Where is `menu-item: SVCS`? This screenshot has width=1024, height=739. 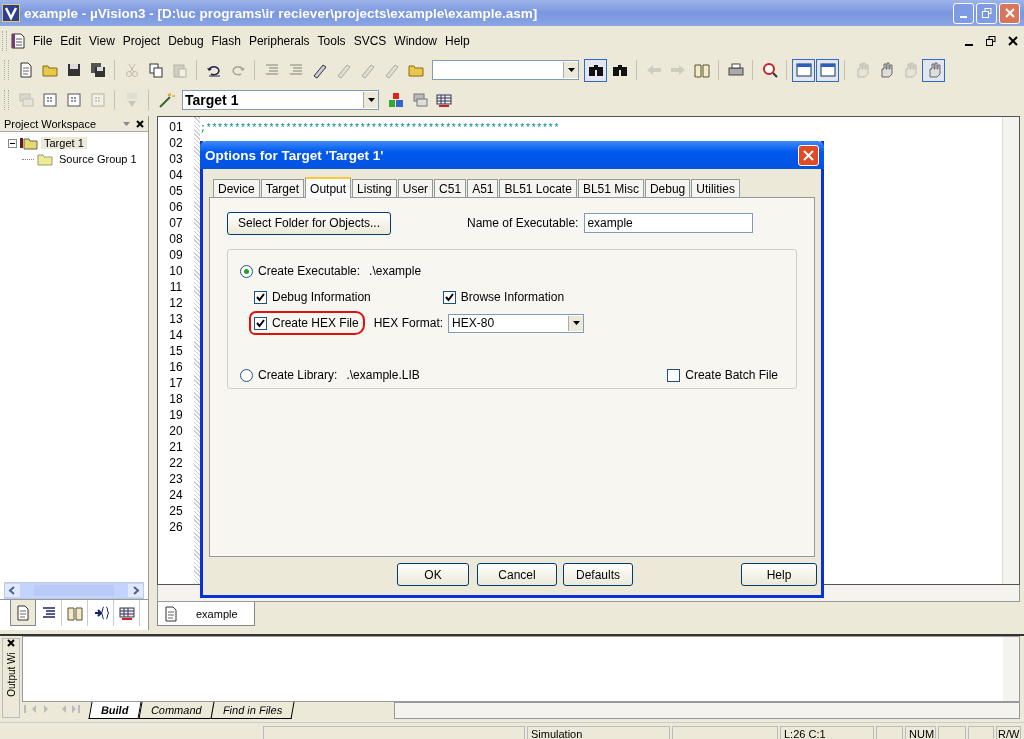
menu-item: SVCS is located at coordinates (370, 40).